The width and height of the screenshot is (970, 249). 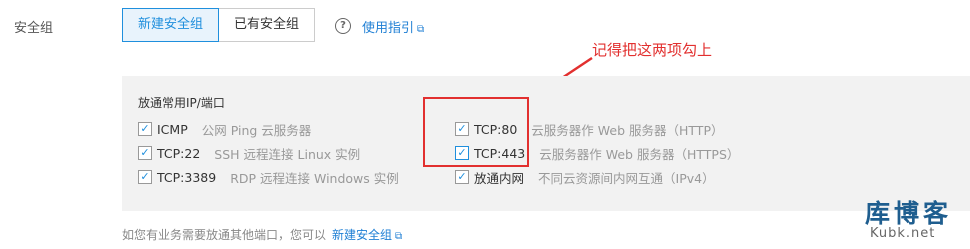 I want to click on rule-icmp: ✓ ICMP 公网 Ping 云服务器, so click(x=225, y=129).